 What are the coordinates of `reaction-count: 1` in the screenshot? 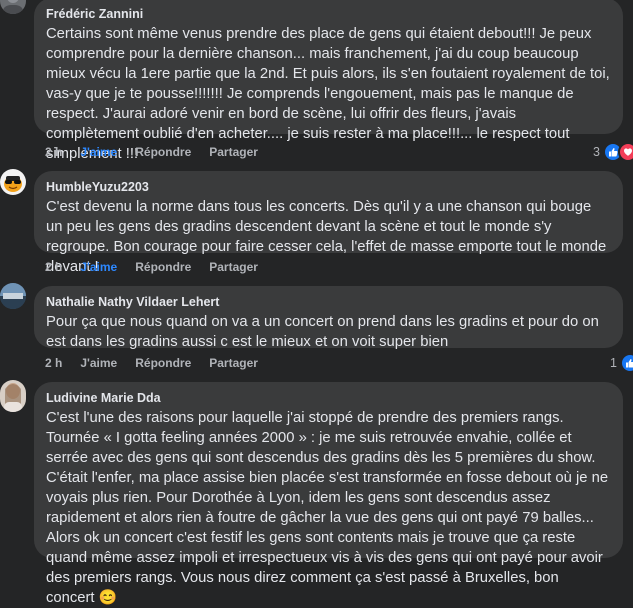 It's located at (613, 363).